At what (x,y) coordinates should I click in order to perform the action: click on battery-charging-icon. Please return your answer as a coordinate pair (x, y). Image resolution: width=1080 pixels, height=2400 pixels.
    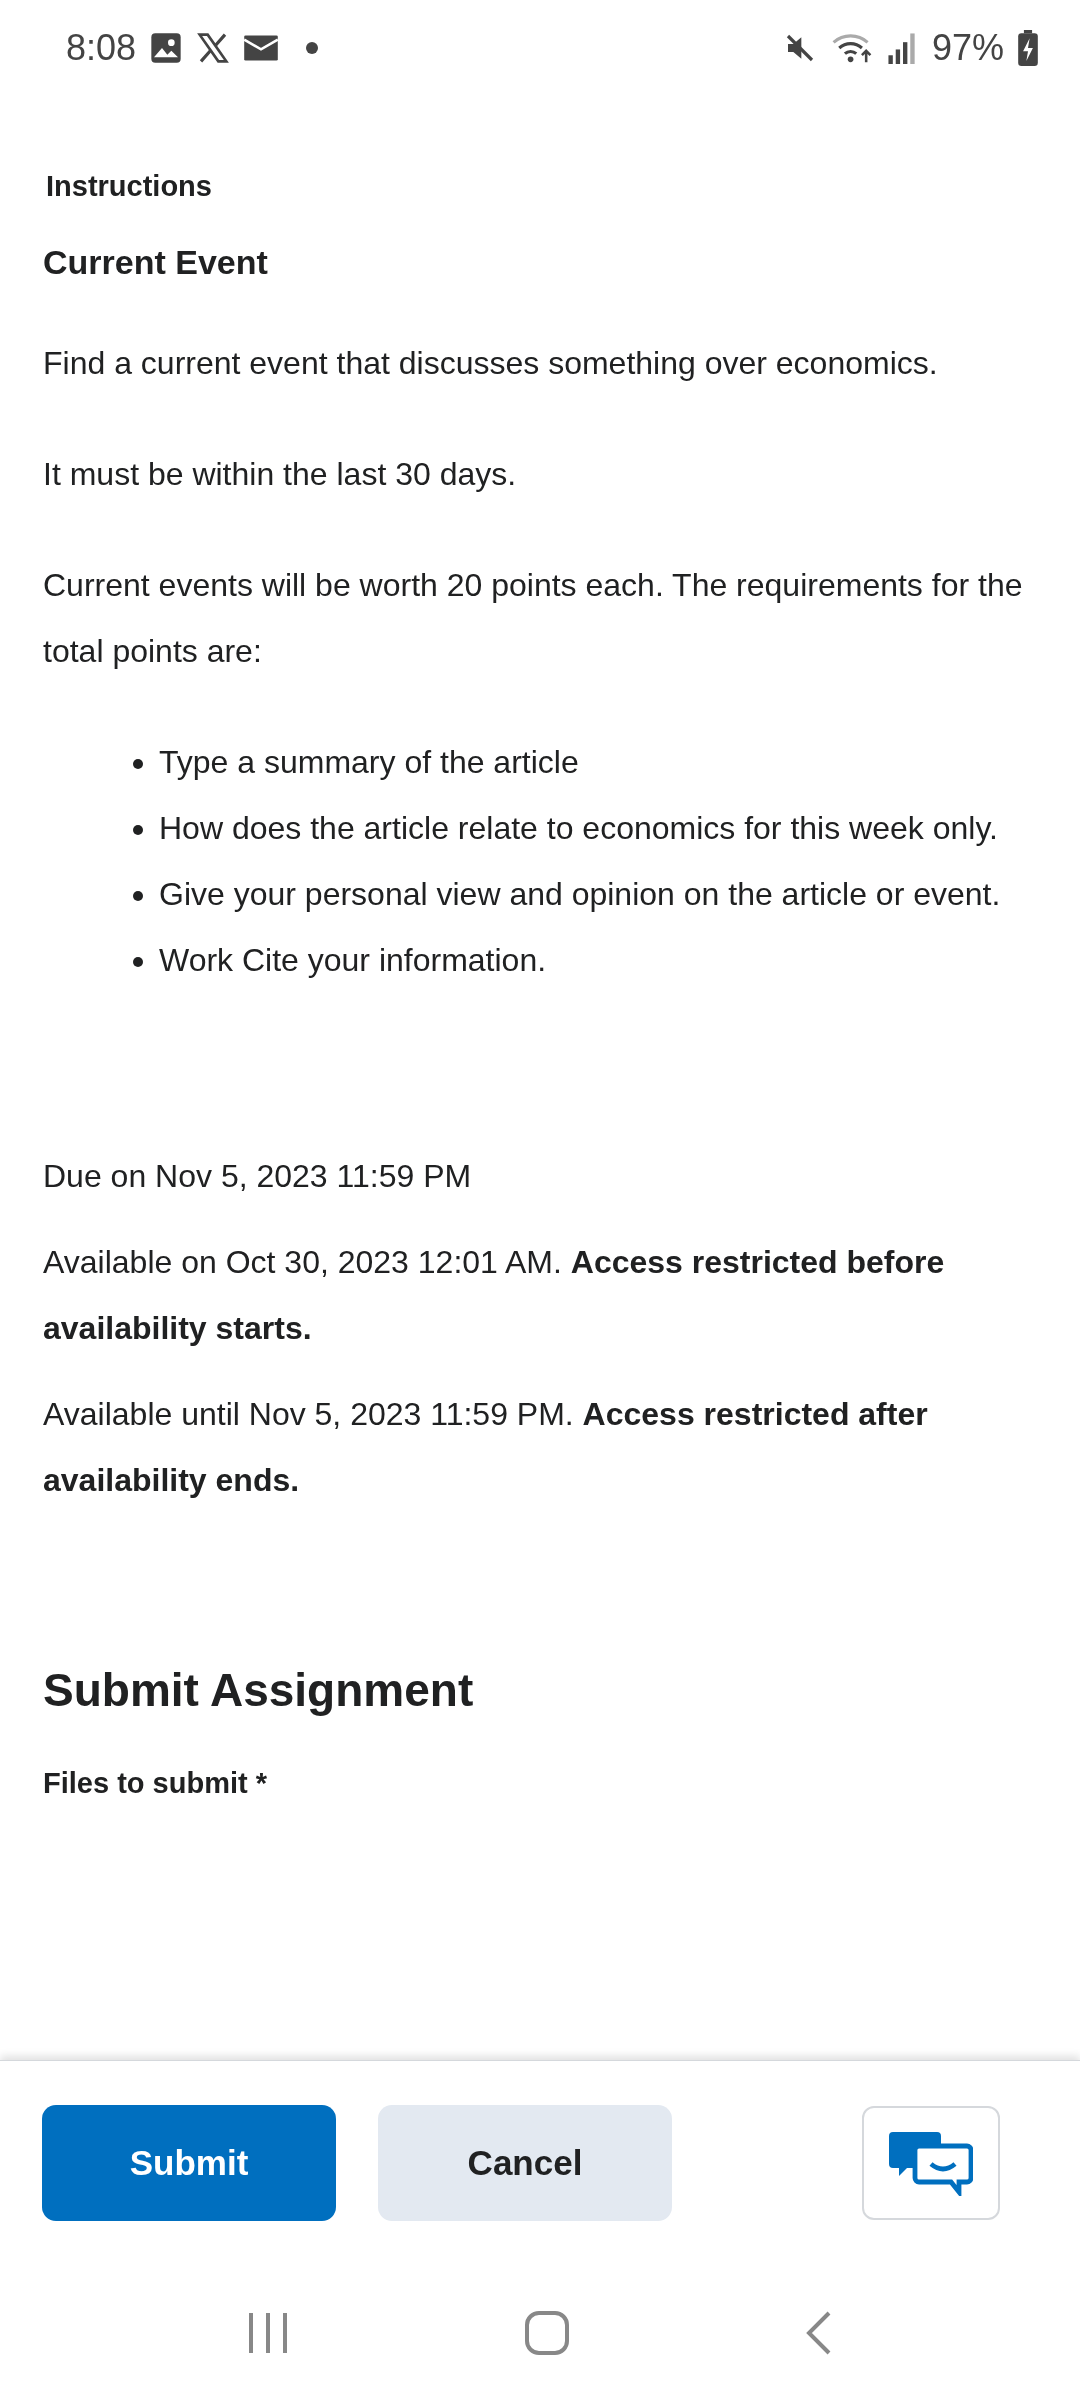
    Looking at the image, I should click on (1028, 48).